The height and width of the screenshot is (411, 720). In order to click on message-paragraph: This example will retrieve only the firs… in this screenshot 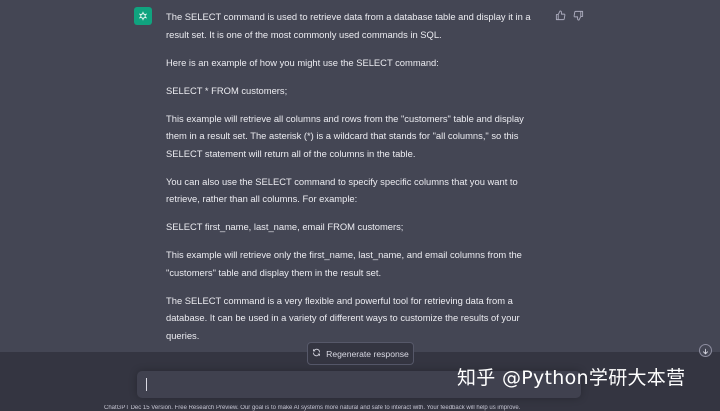, I will do `click(344, 263)`.